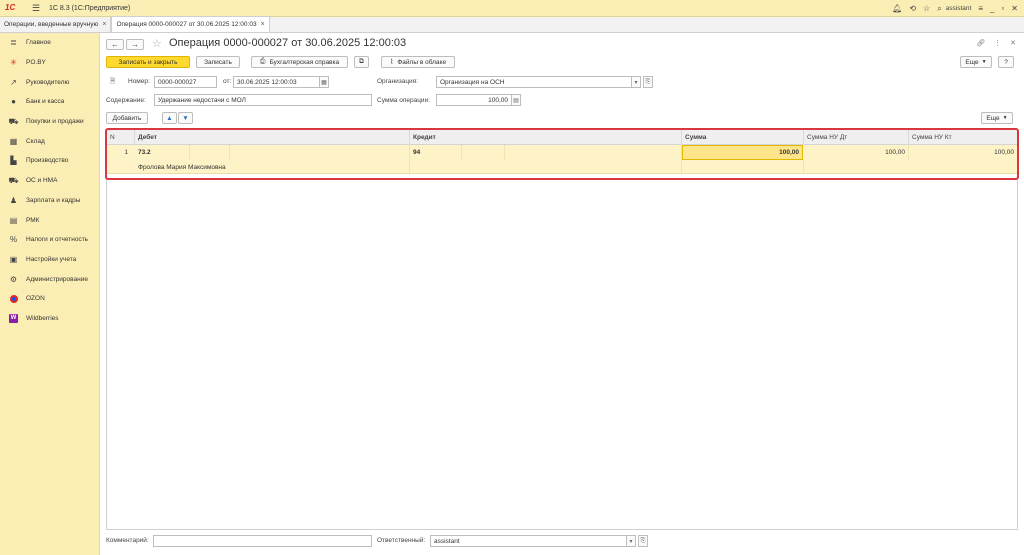 This screenshot has height=555, width=1024. Describe the element at coordinates (115, 44) in the screenshot. I see `back-arrow-icon: ←` at that location.